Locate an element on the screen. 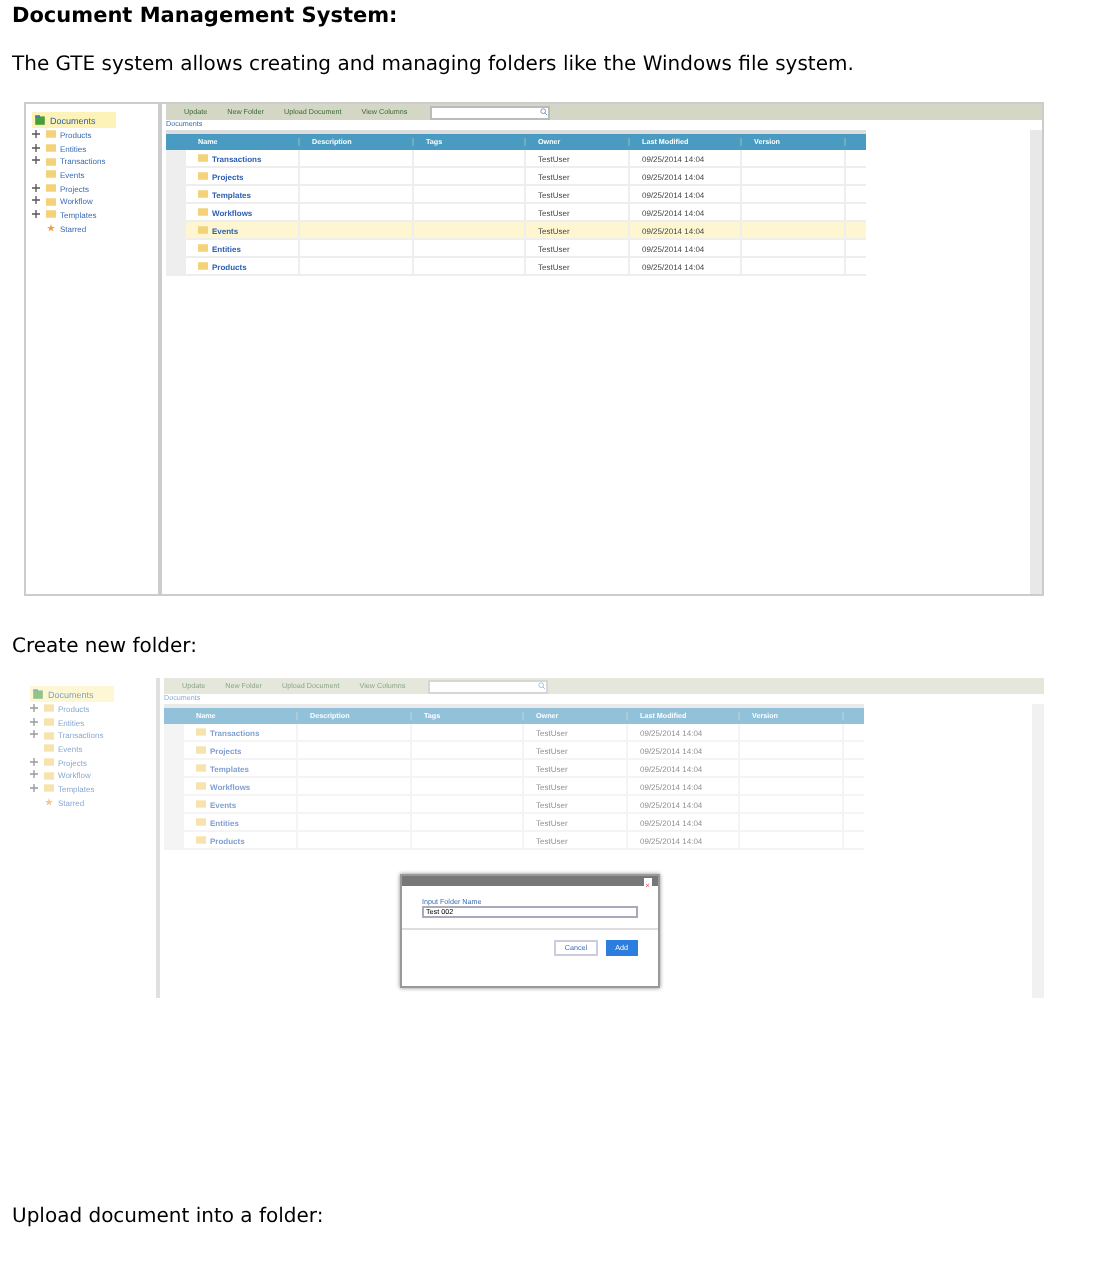  document-title: Document Management System: is located at coordinates (206, 17).